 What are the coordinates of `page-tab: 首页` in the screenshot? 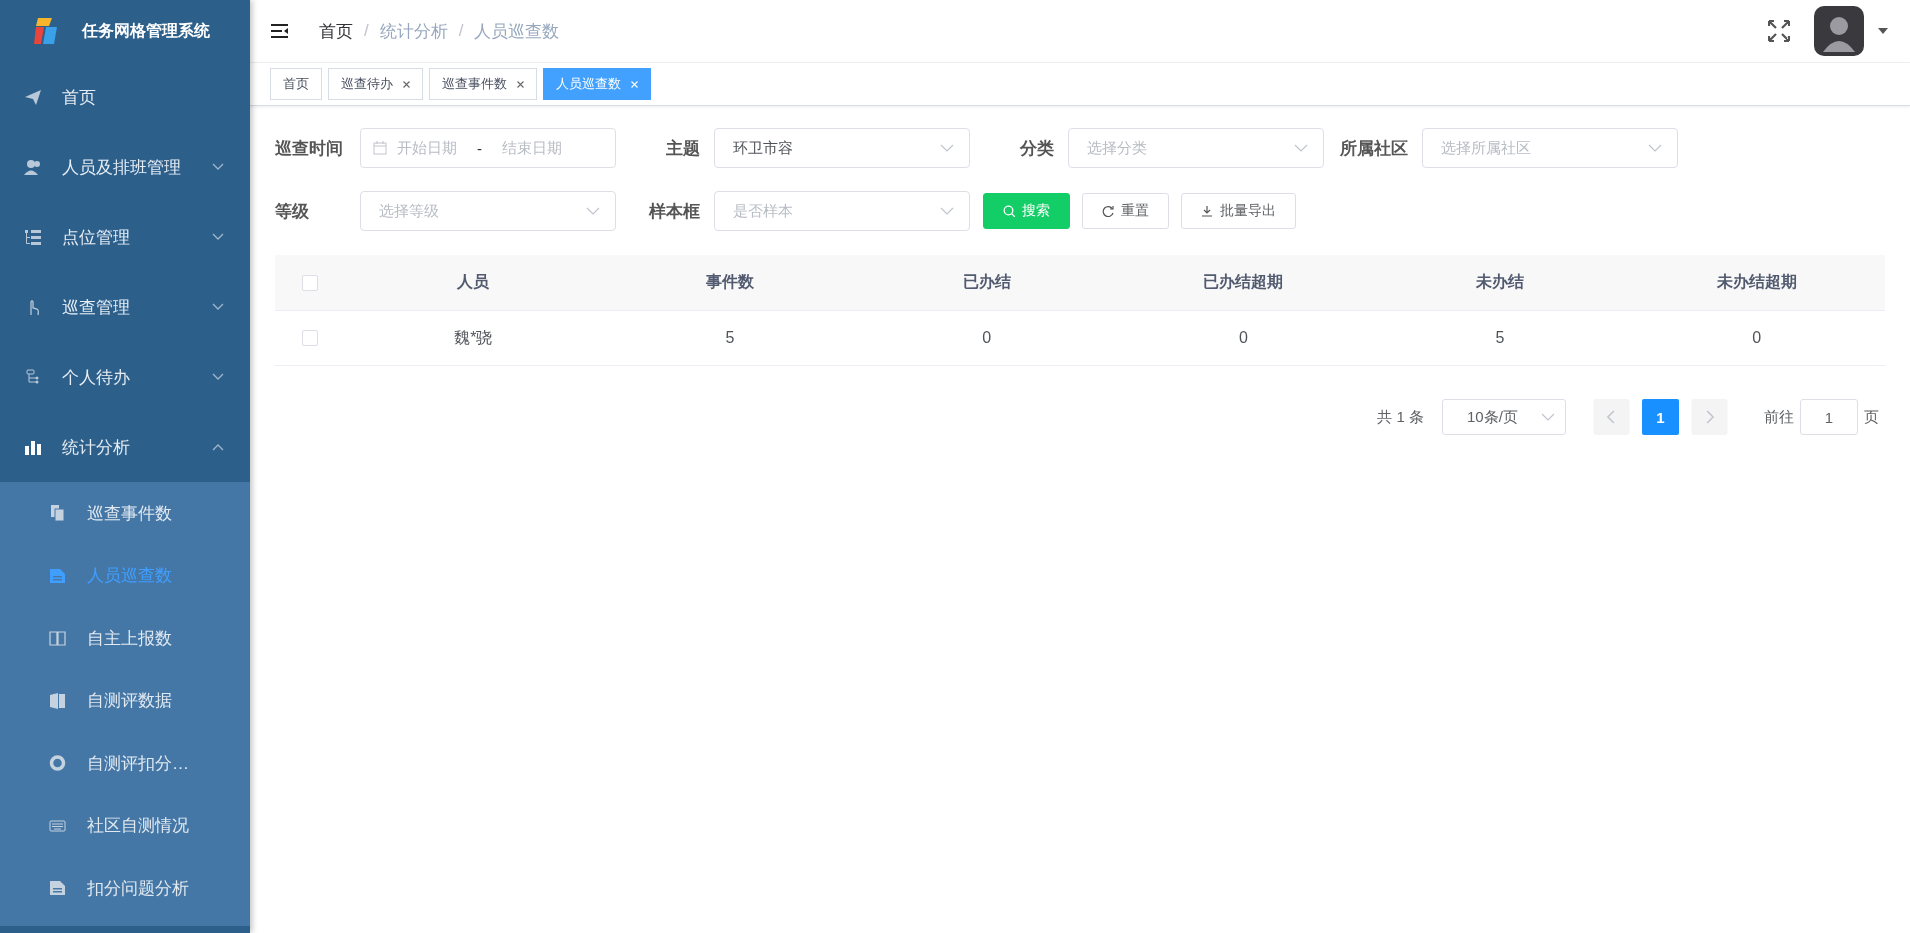 It's located at (296, 84).